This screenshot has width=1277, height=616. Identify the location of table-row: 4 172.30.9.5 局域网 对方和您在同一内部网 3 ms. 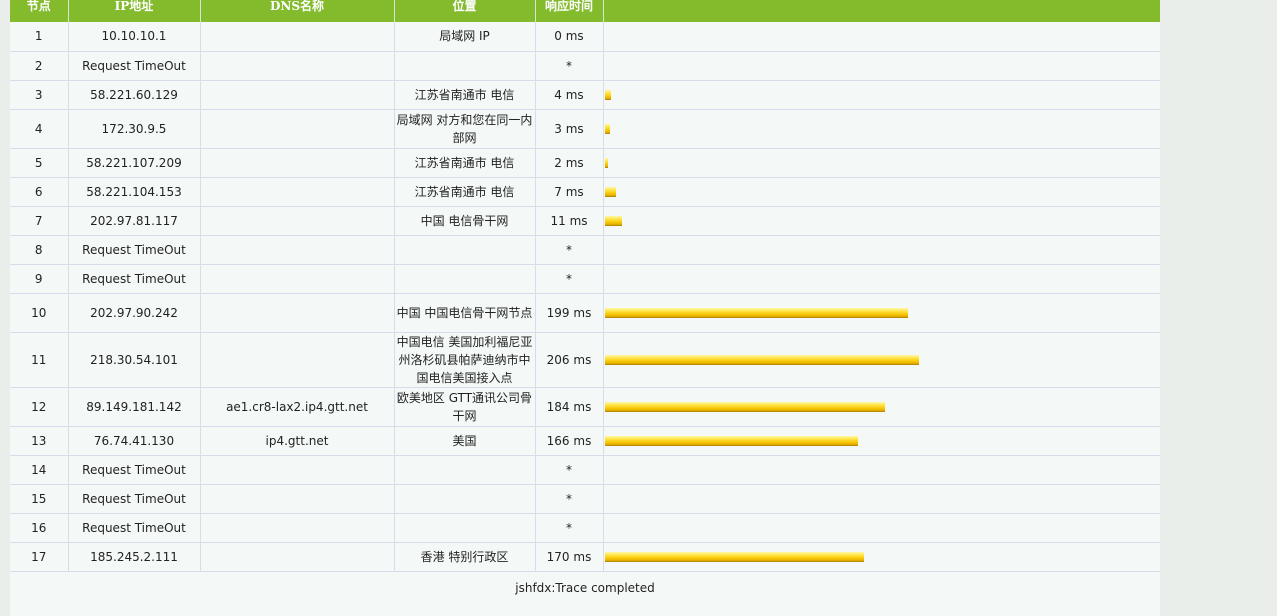
(585, 129).